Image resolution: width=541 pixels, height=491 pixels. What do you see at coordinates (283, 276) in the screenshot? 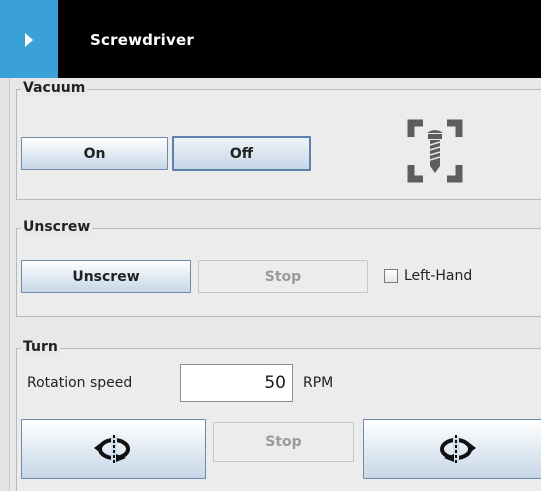
I see `unscrew-stop-button: Stop` at bounding box center [283, 276].